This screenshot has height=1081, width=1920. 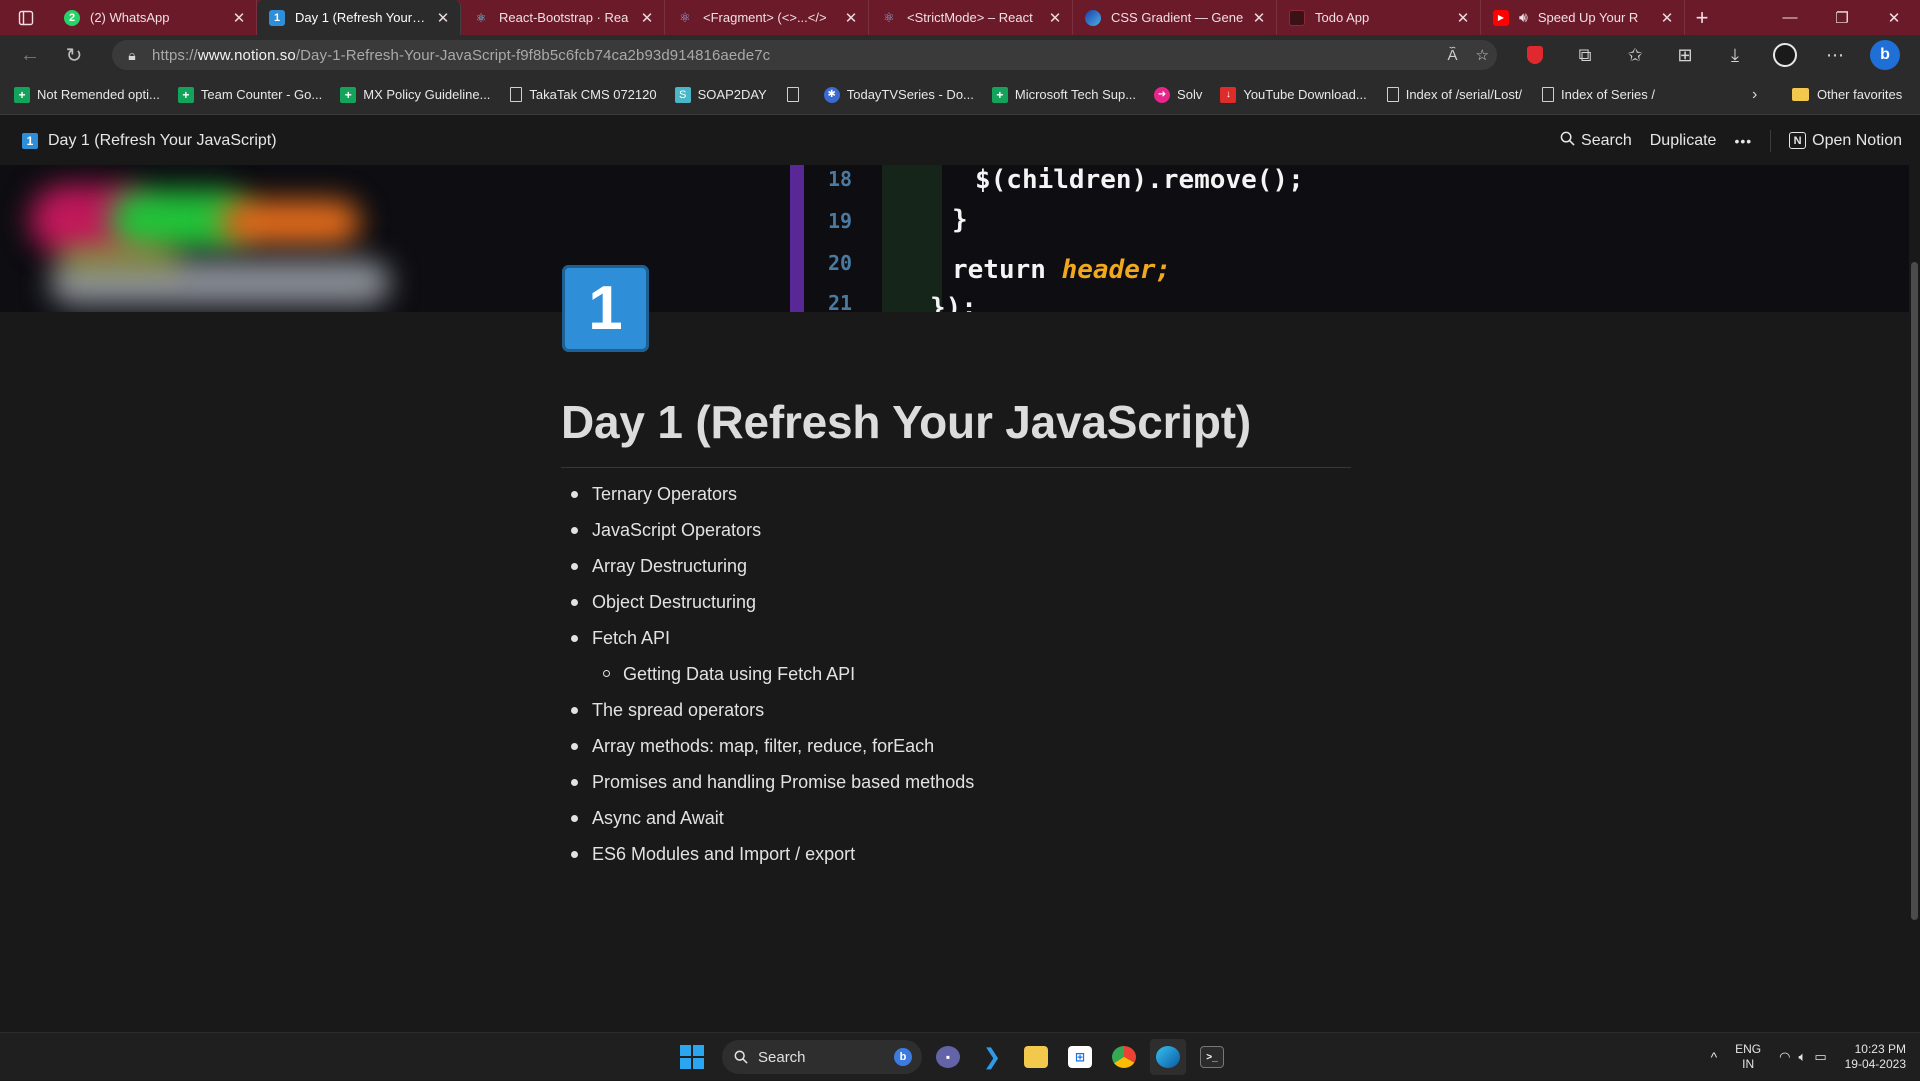 What do you see at coordinates (1885, 55) in the screenshot?
I see `bing-chat-icon: b` at bounding box center [1885, 55].